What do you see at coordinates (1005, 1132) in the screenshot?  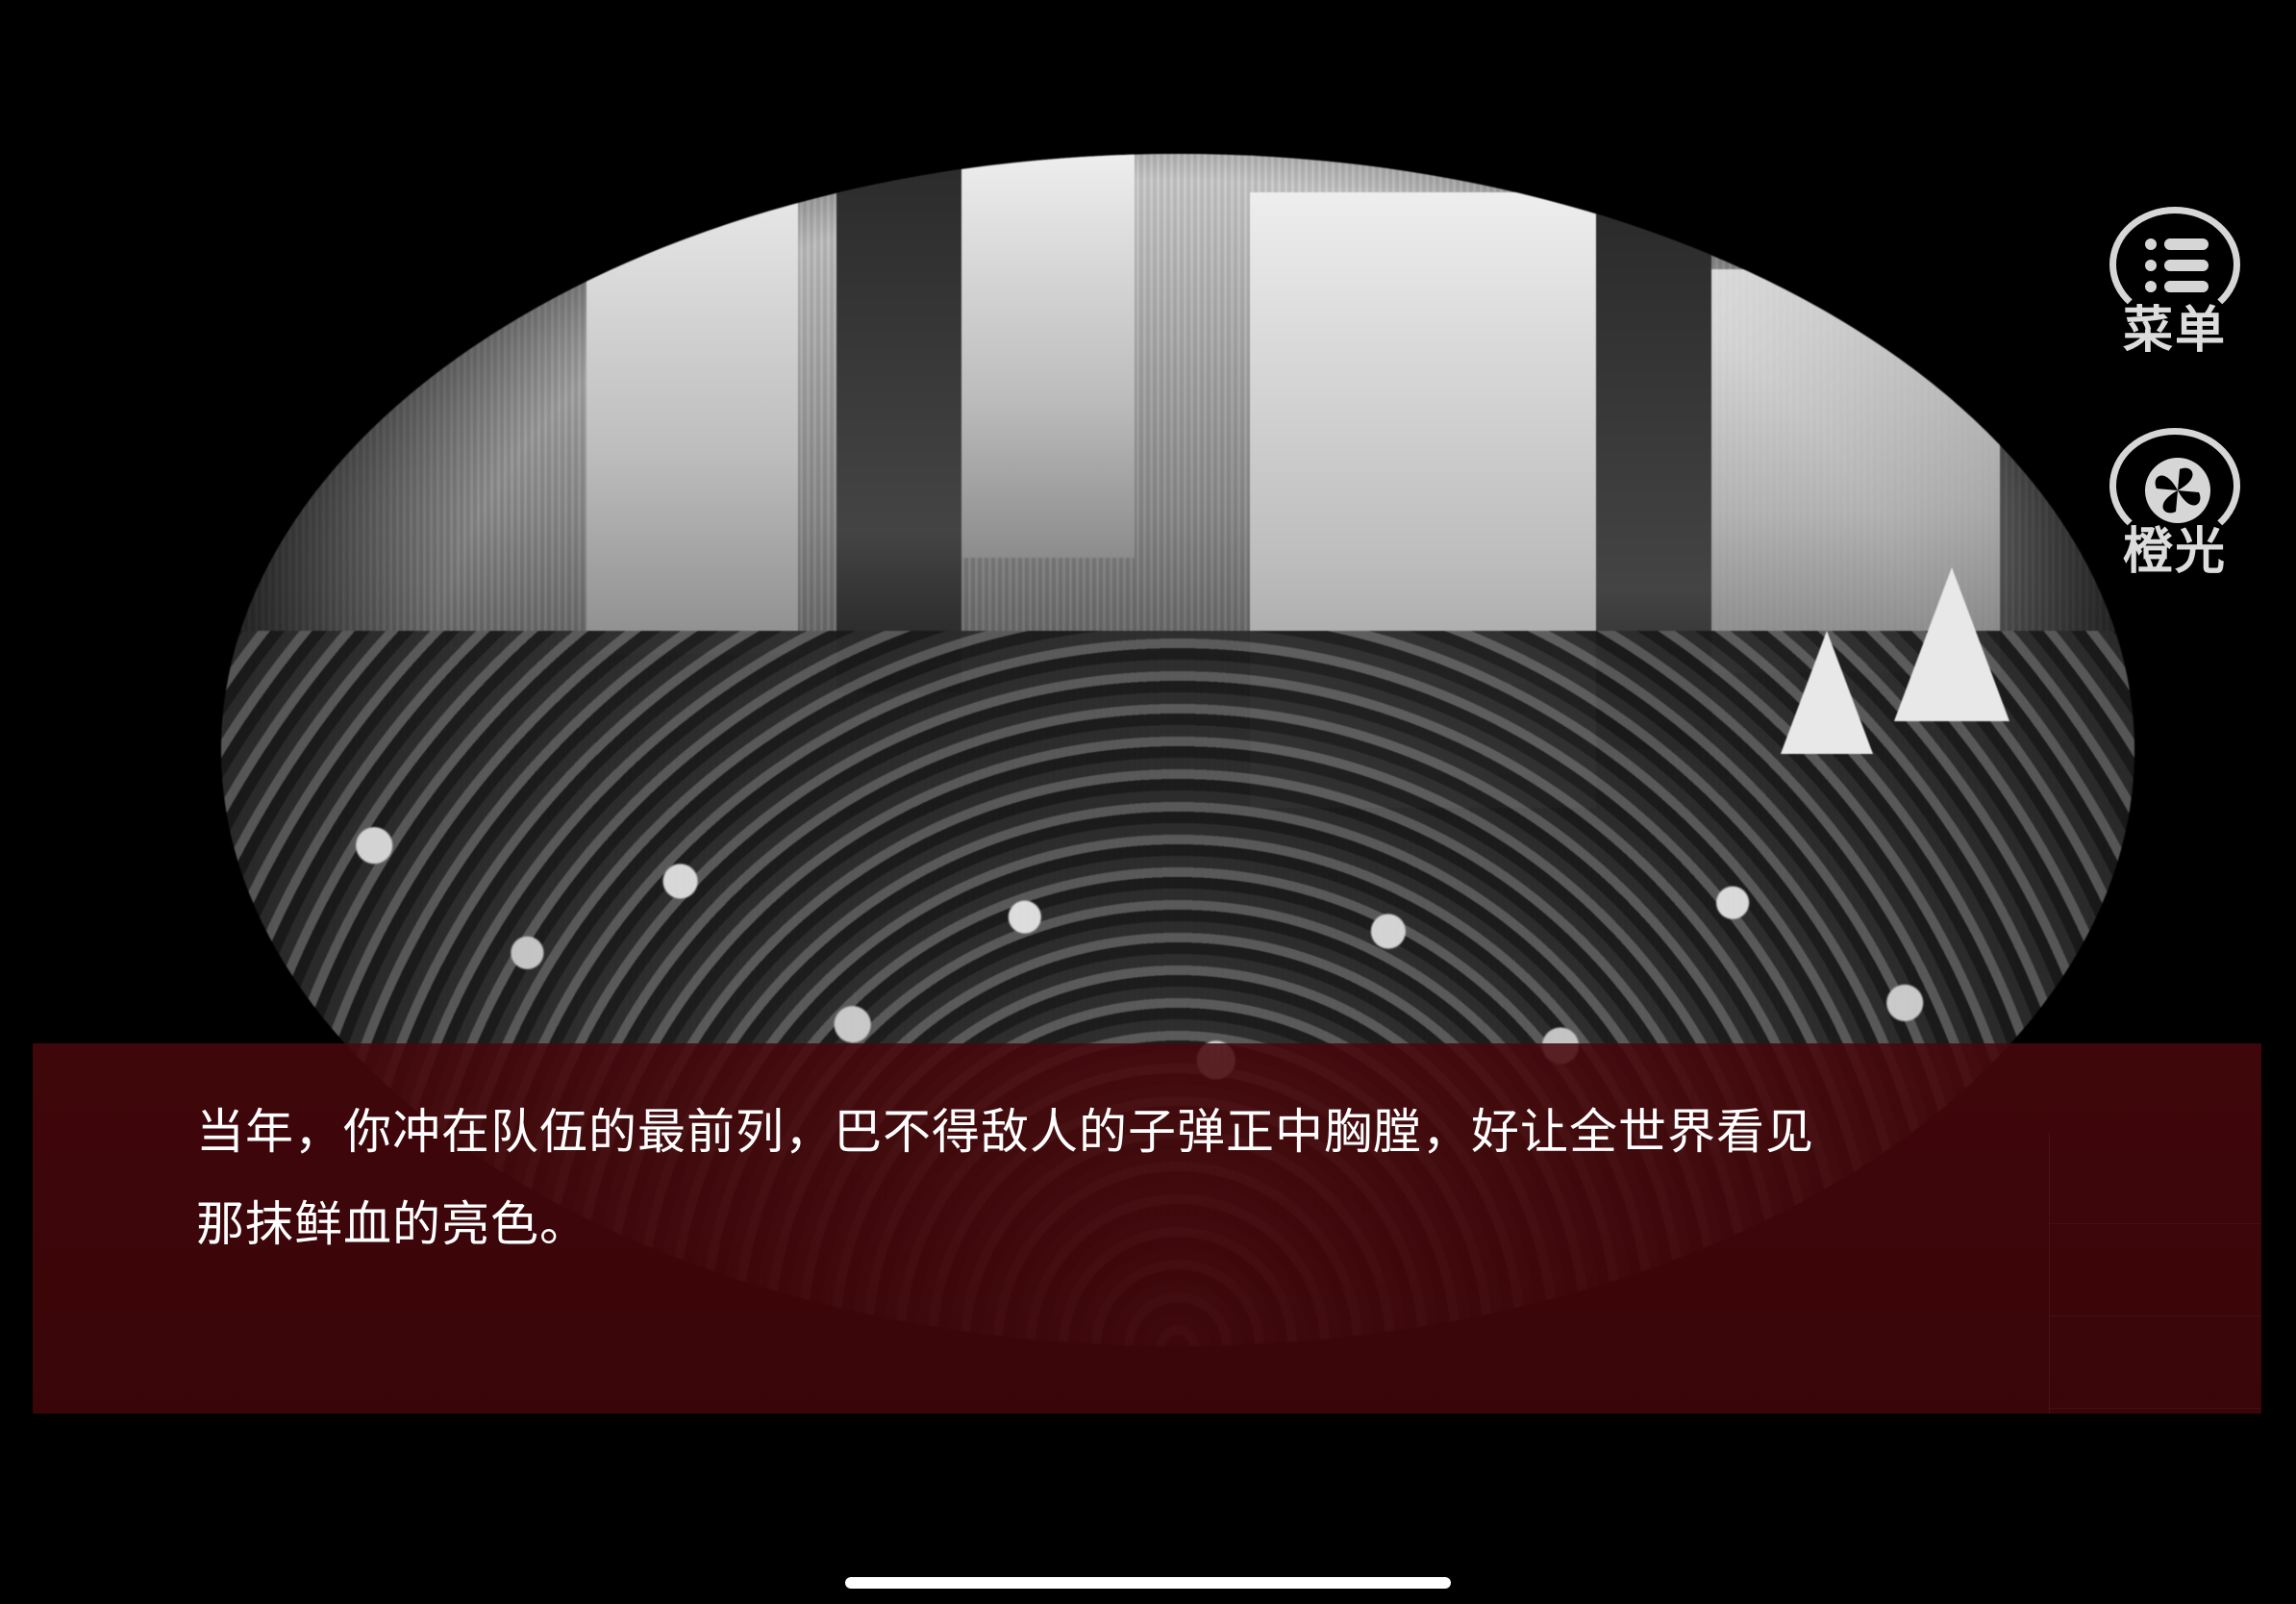 I see `dialogue-line-1: 当年，你冲在队伍的最前列，巴不得敌人的子弹正中胸膛，好让全世界看见` at bounding box center [1005, 1132].